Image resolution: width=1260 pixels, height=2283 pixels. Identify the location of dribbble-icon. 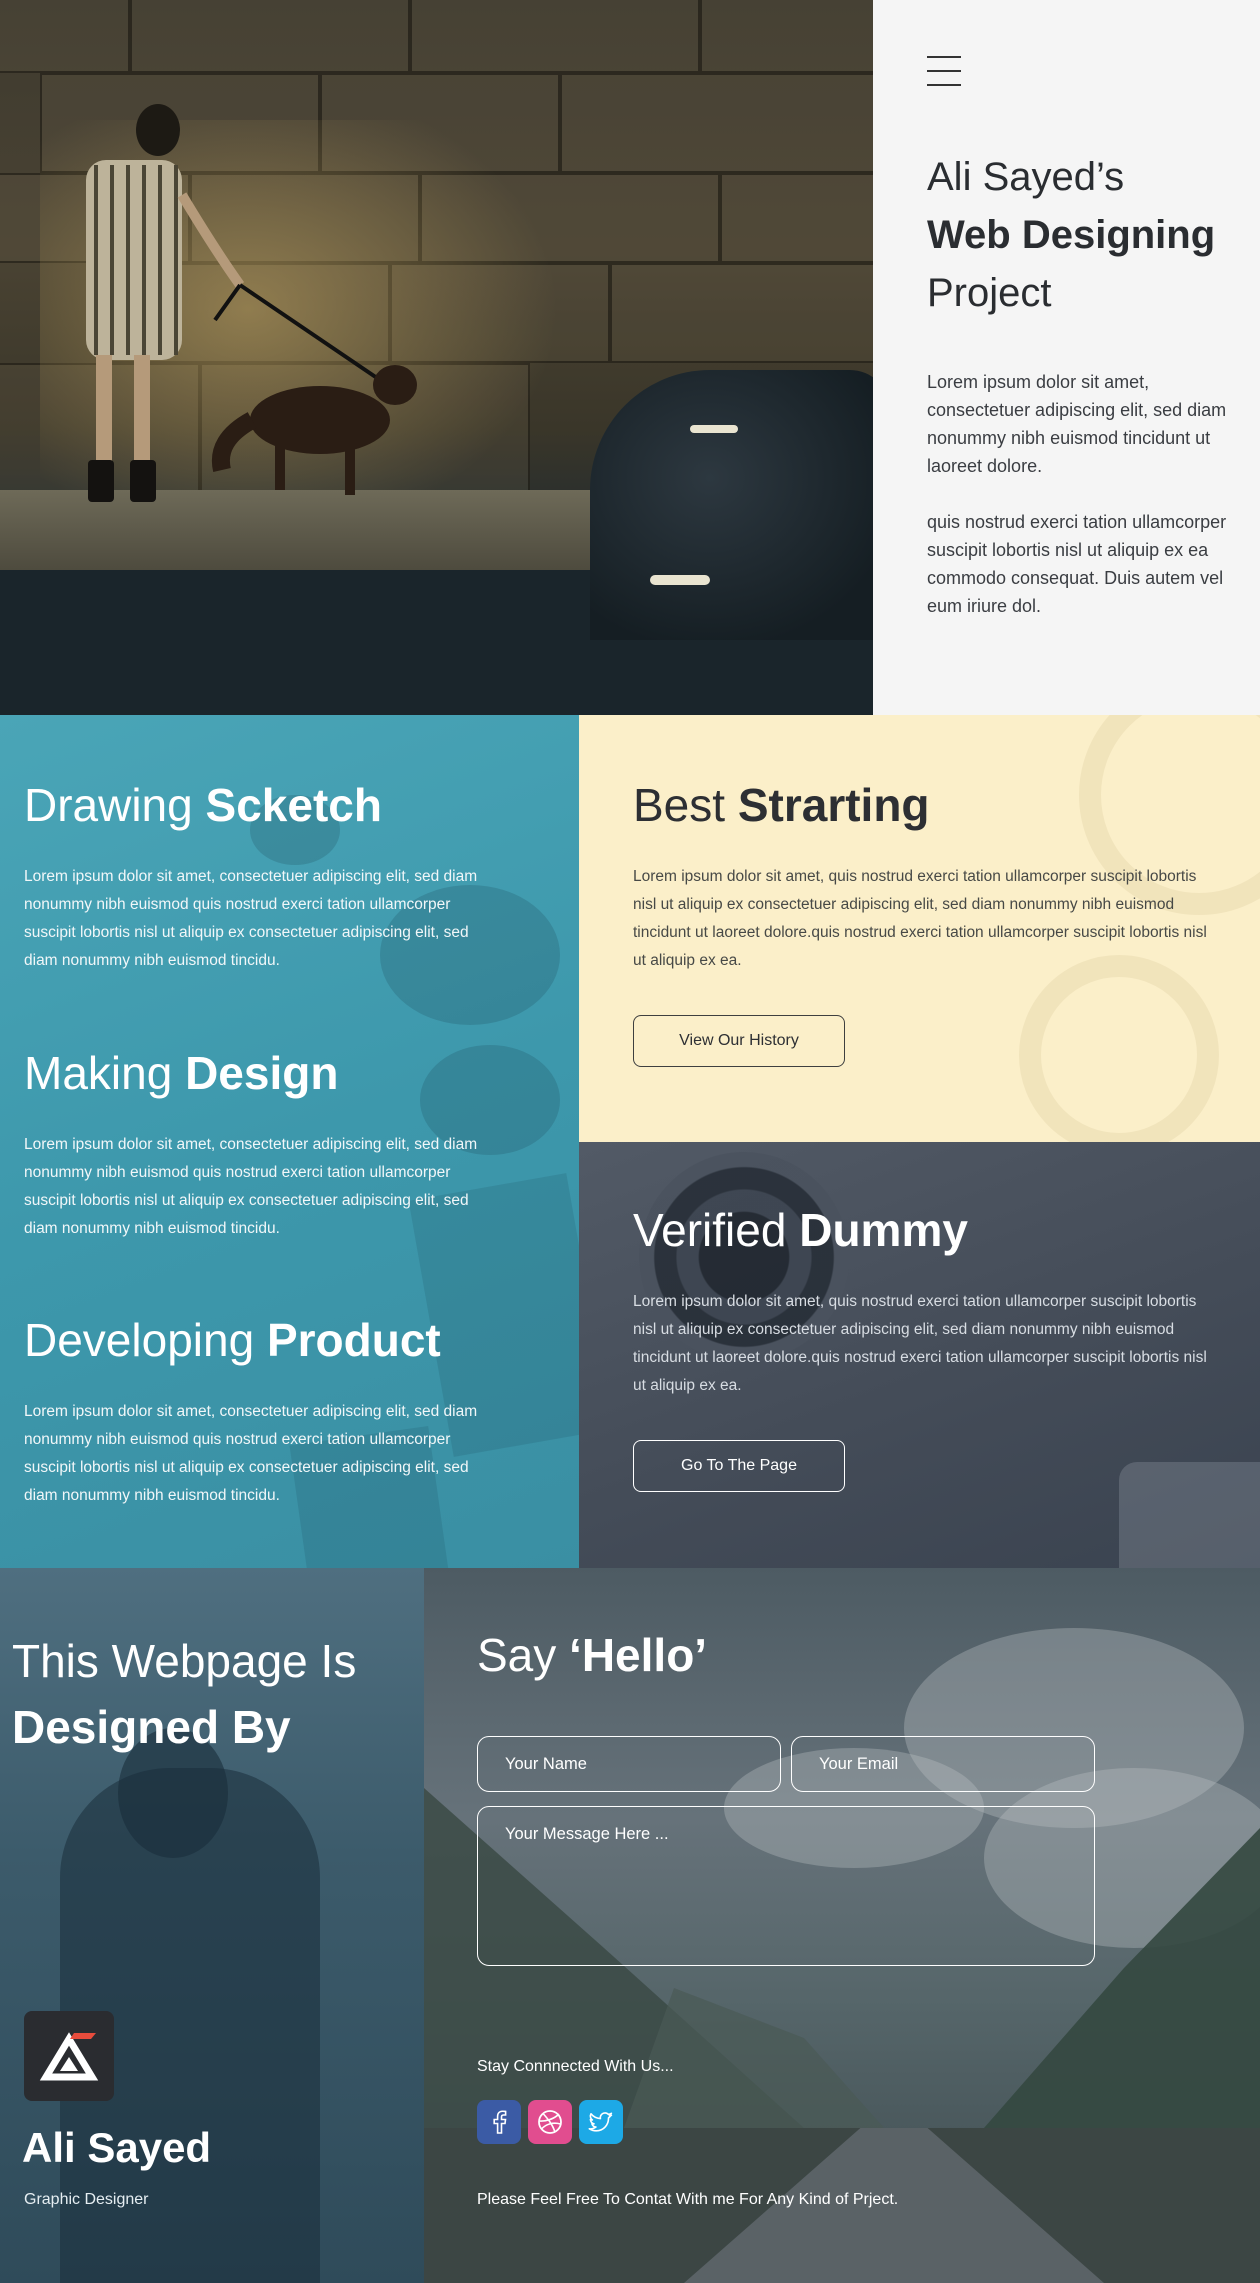
(550, 2122).